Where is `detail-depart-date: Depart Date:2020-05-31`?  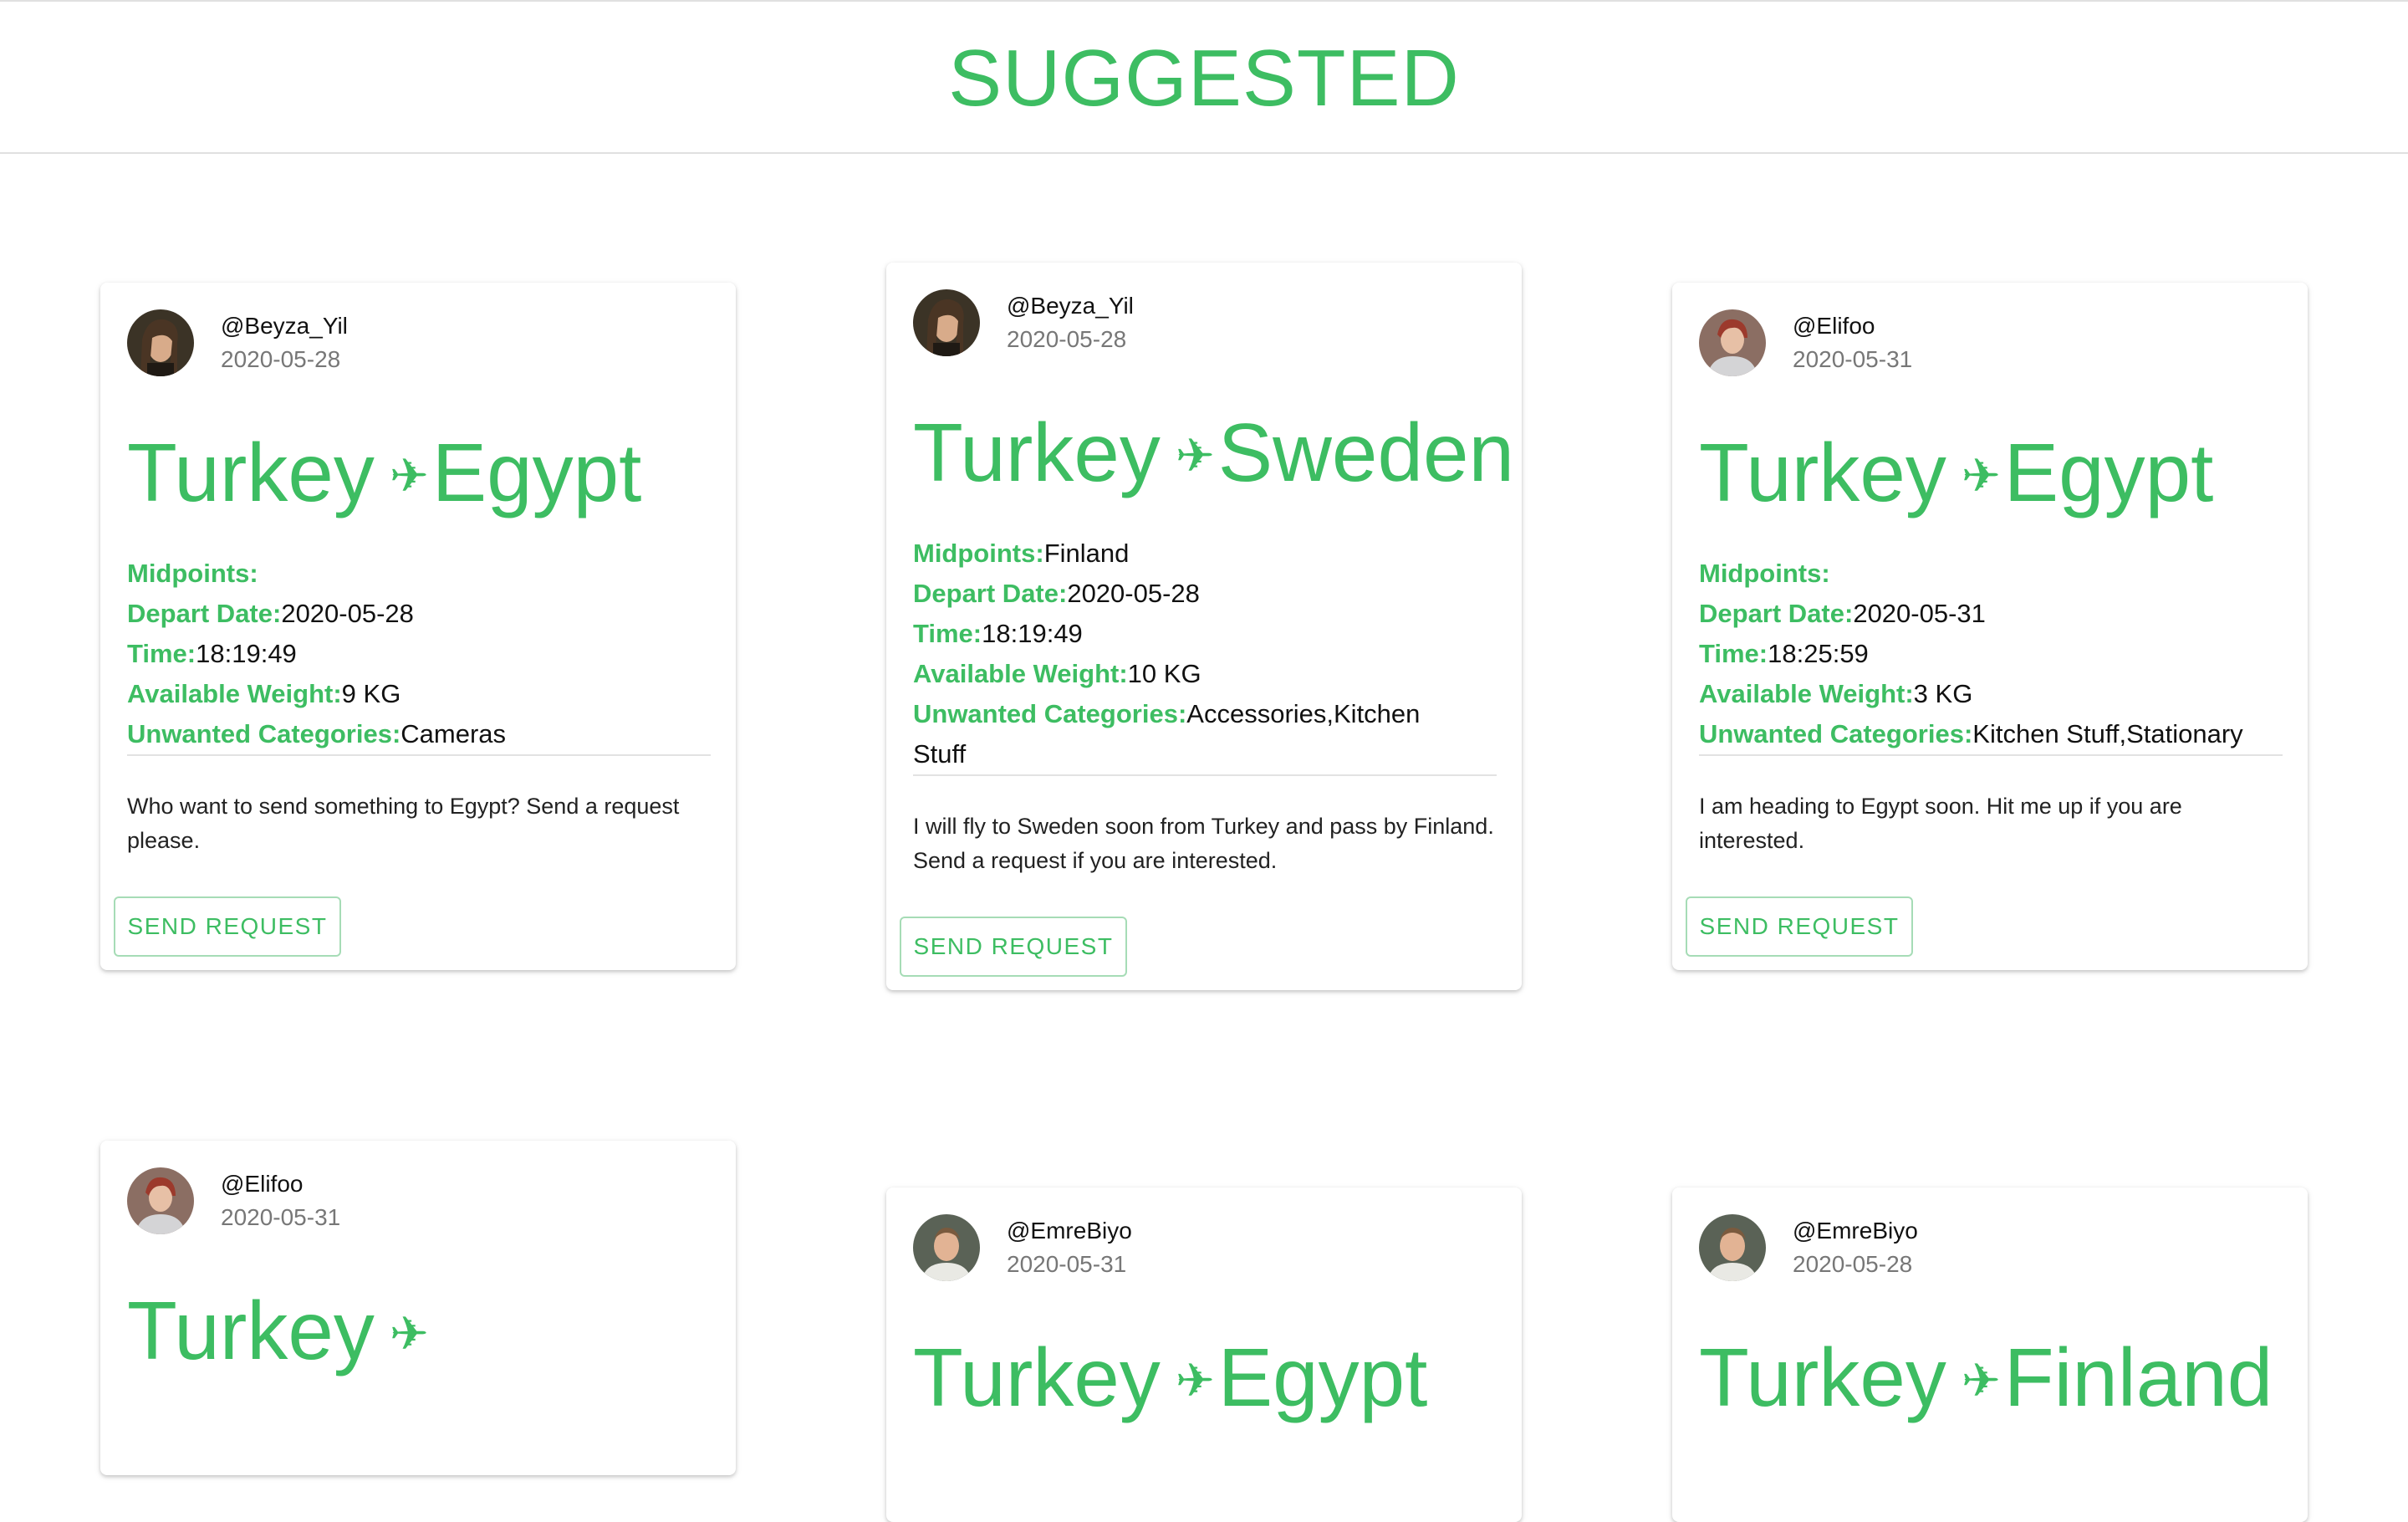 detail-depart-date: Depart Date:2020-05-31 is located at coordinates (1991, 614).